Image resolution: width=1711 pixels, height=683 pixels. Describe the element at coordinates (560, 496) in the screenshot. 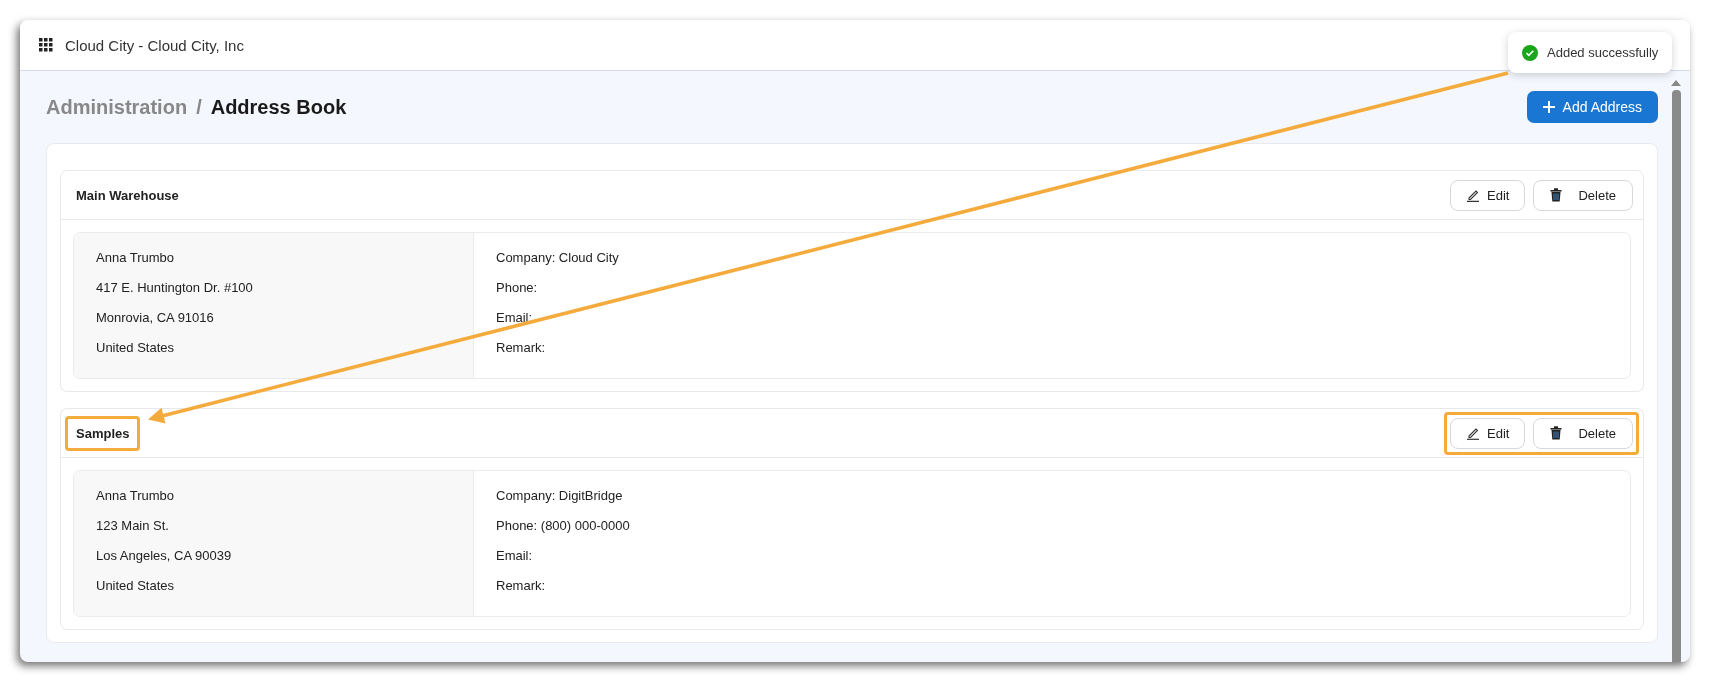

I see `detail-line: Company: DigitBridge` at that location.